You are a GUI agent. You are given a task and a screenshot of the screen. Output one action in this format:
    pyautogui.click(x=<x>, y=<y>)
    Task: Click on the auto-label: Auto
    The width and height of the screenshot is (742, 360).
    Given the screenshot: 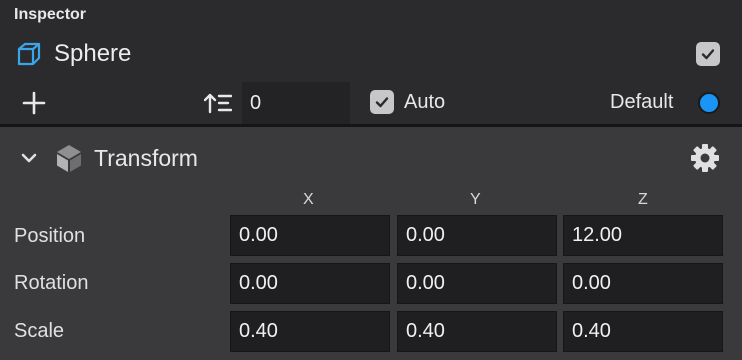 What is the action you would take?
    pyautogui.click(x=425, y=102)
    